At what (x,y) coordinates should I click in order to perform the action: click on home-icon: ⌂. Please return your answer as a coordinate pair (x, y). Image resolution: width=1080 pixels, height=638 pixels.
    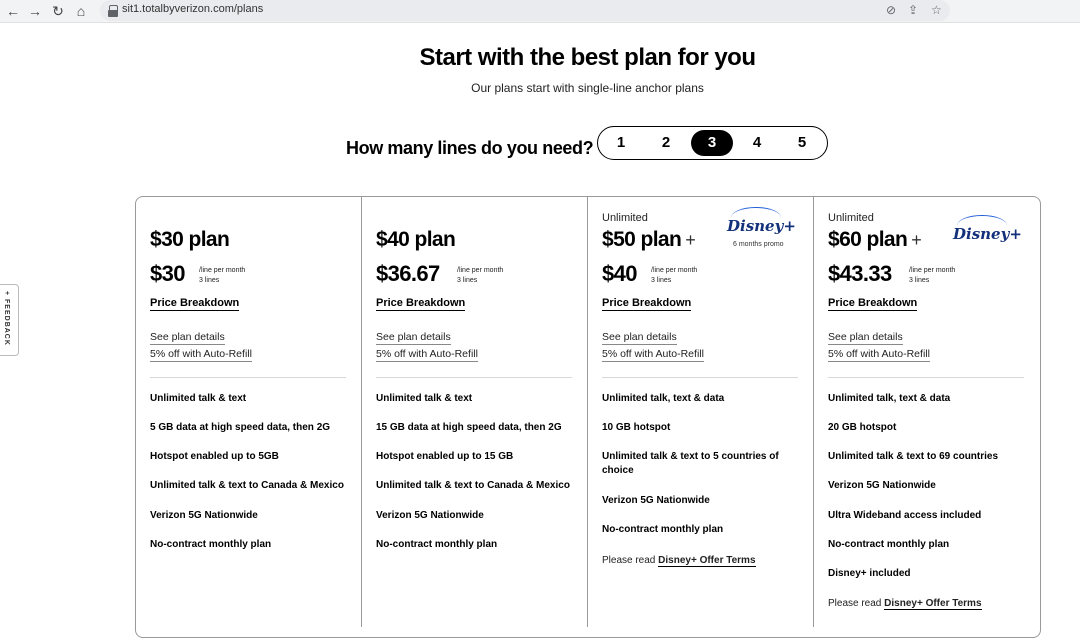
    Looking at the image, I should click on (81, 11).